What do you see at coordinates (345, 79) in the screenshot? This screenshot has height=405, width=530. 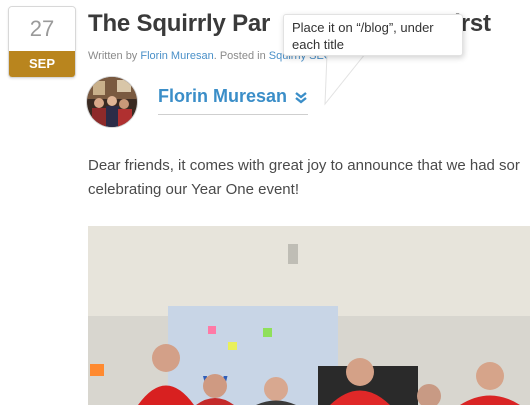 I see `tooltip-pointer` at bounding box center [345, 79].